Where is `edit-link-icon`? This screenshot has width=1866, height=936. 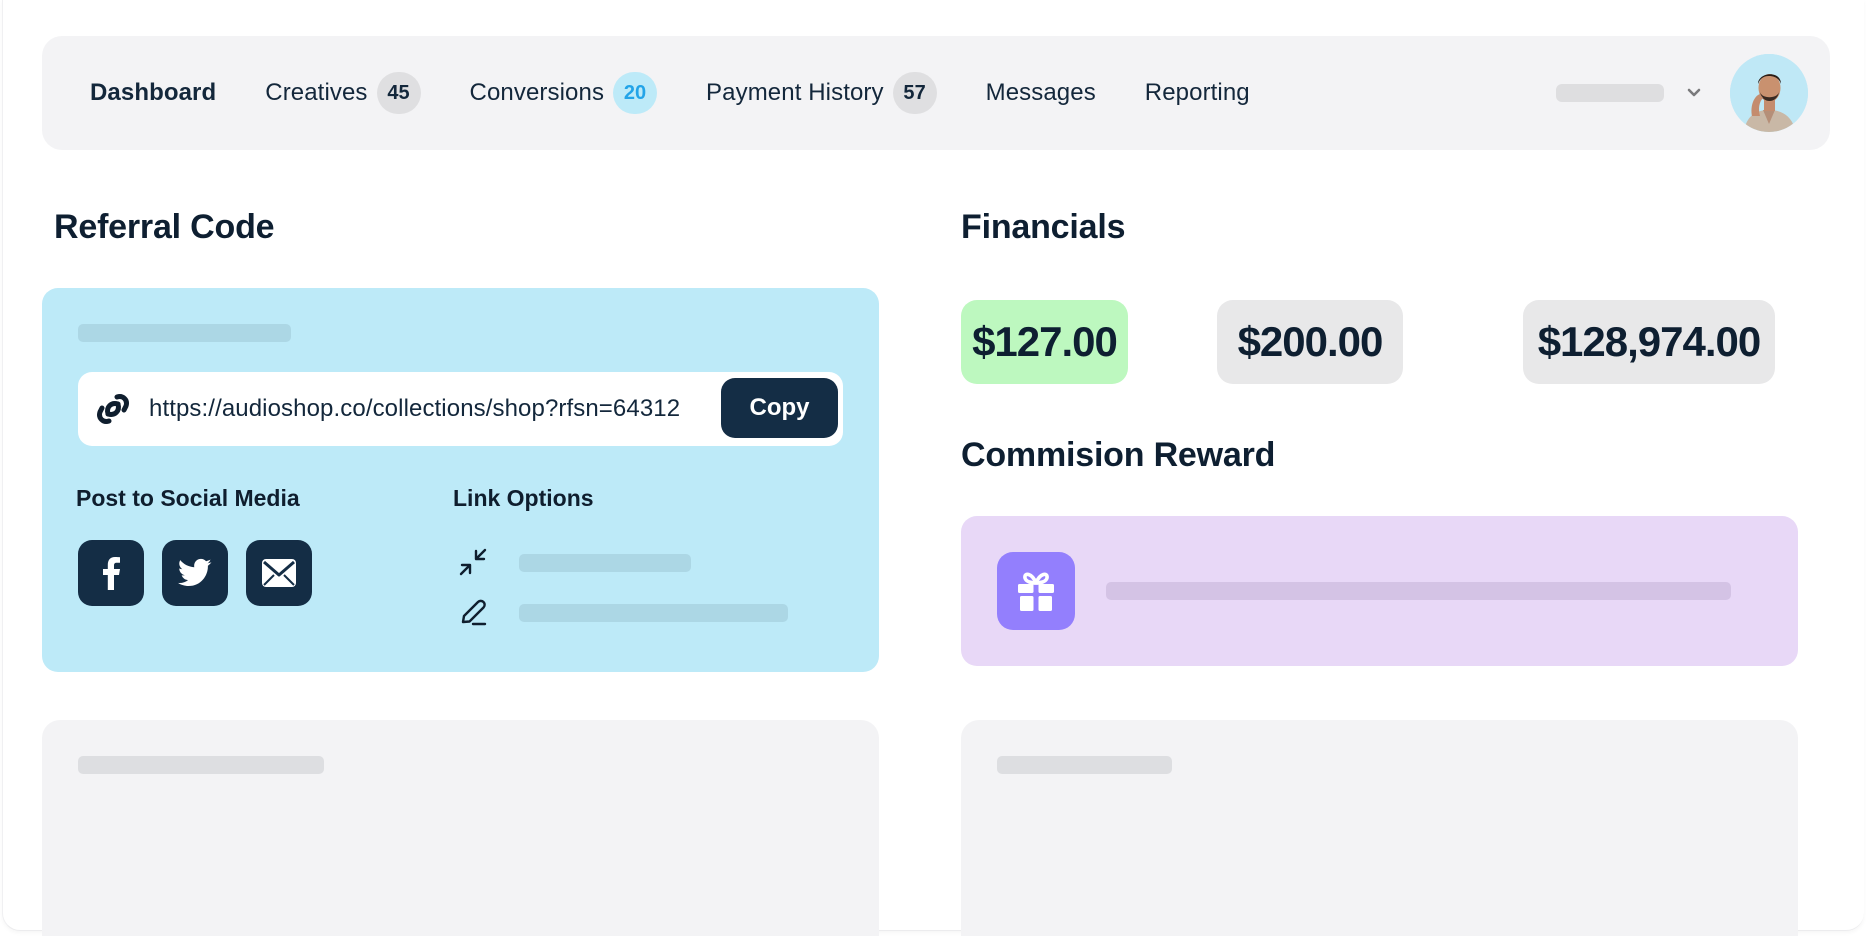 edit-link-icon is located at coordinates (473, 612).